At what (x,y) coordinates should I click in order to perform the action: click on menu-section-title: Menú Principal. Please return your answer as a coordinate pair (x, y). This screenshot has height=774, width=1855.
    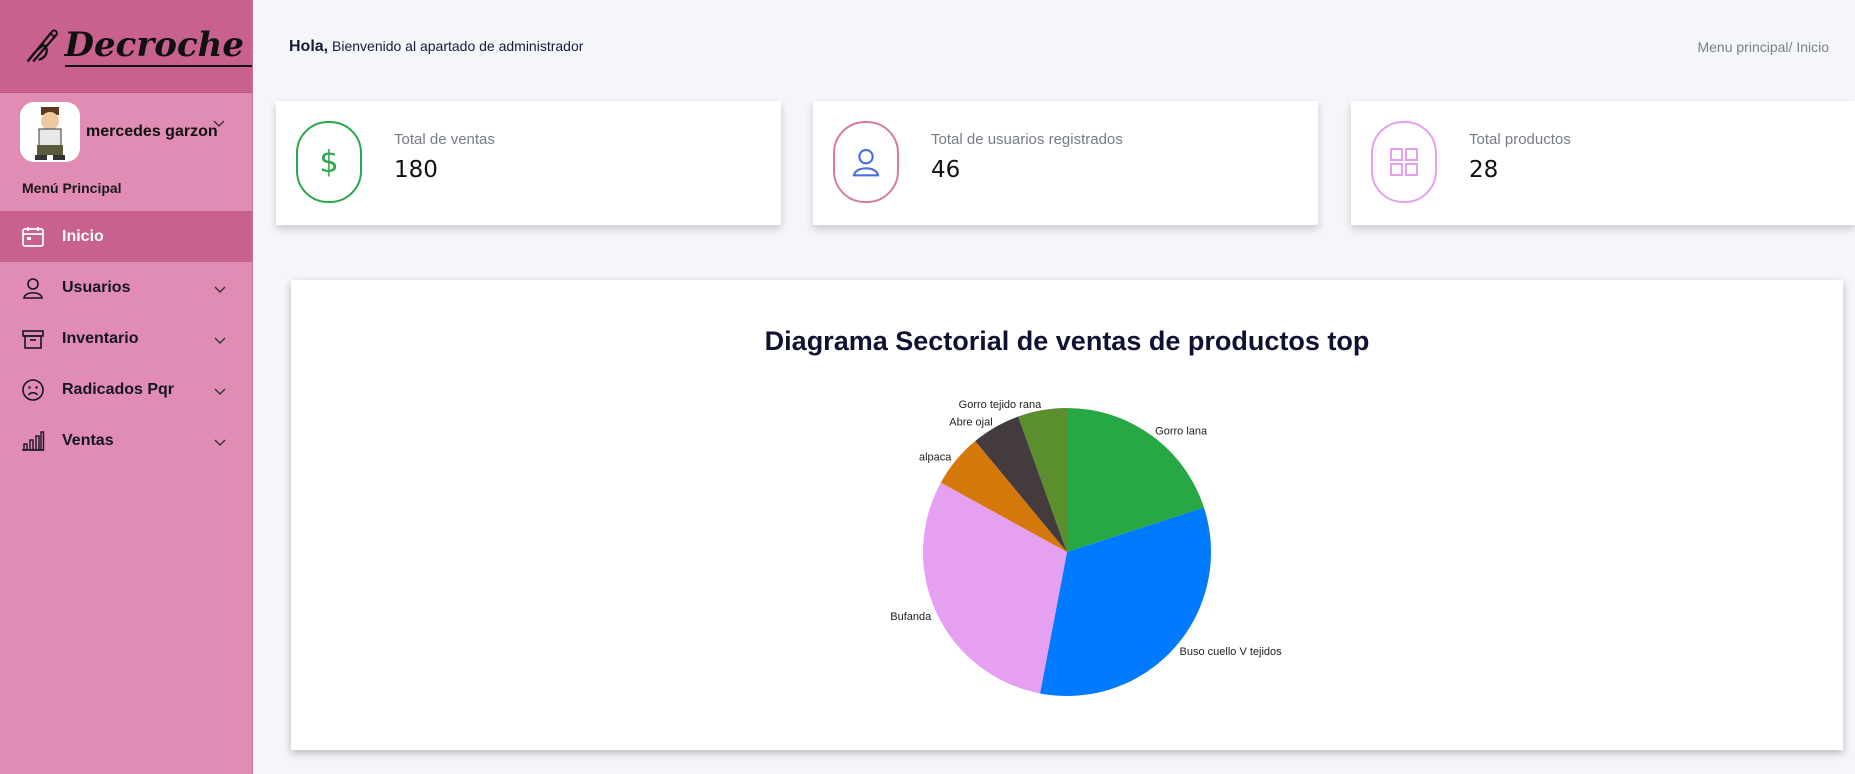
    Looking at the image, I should click on (72, 188).